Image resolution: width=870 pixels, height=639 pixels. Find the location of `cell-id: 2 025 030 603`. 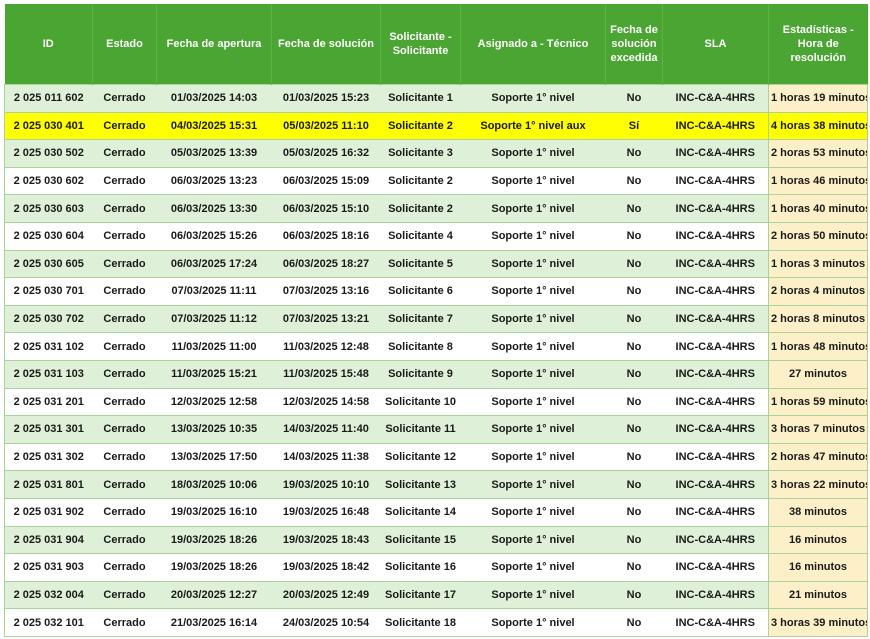

cell-id: 2 025 030 603 is located at coordinates (48, 208).